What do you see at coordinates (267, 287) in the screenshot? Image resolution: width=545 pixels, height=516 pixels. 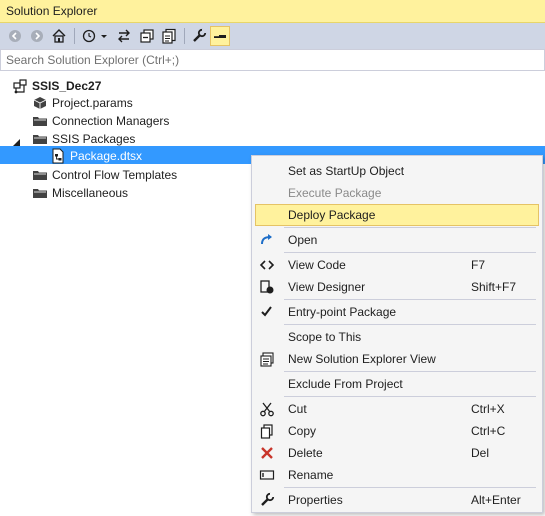 I see `view-designer-icon` at bounding box center [267, 287].